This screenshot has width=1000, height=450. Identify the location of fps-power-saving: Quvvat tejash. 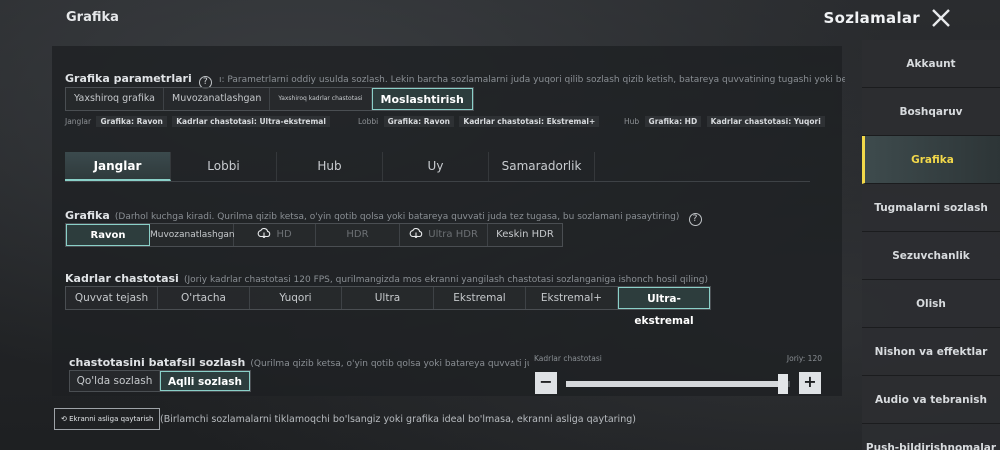
(112, 298).